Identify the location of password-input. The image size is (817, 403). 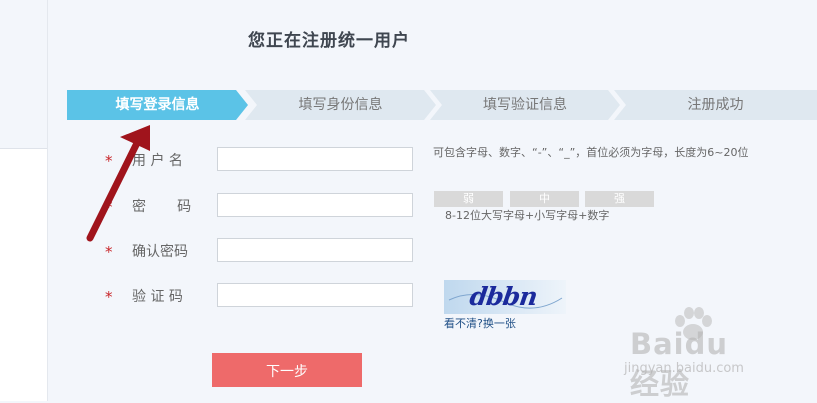
(315, 205).